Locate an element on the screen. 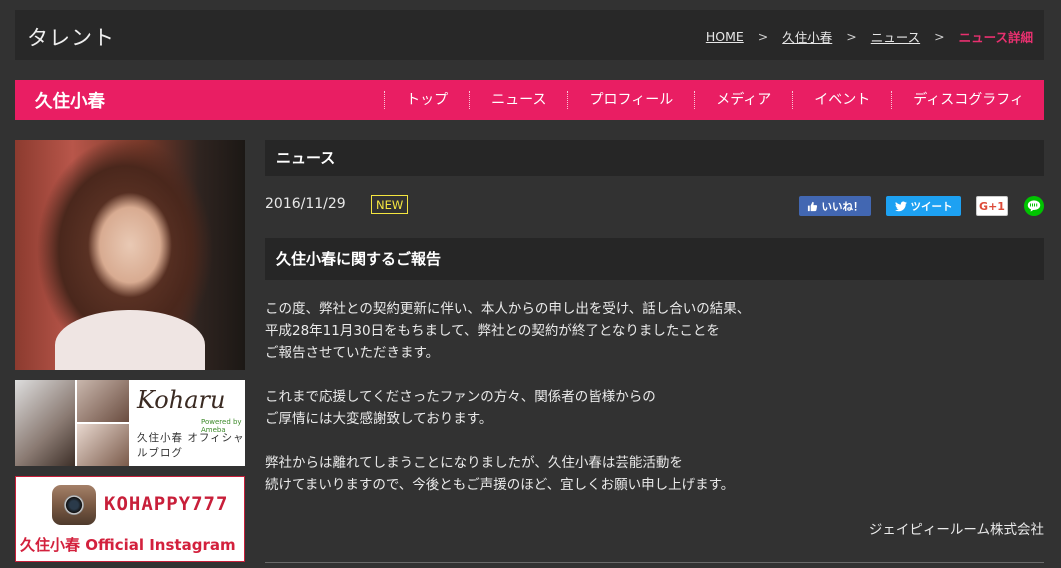  thumbs-up-icon is located at coordinates (812, 206).